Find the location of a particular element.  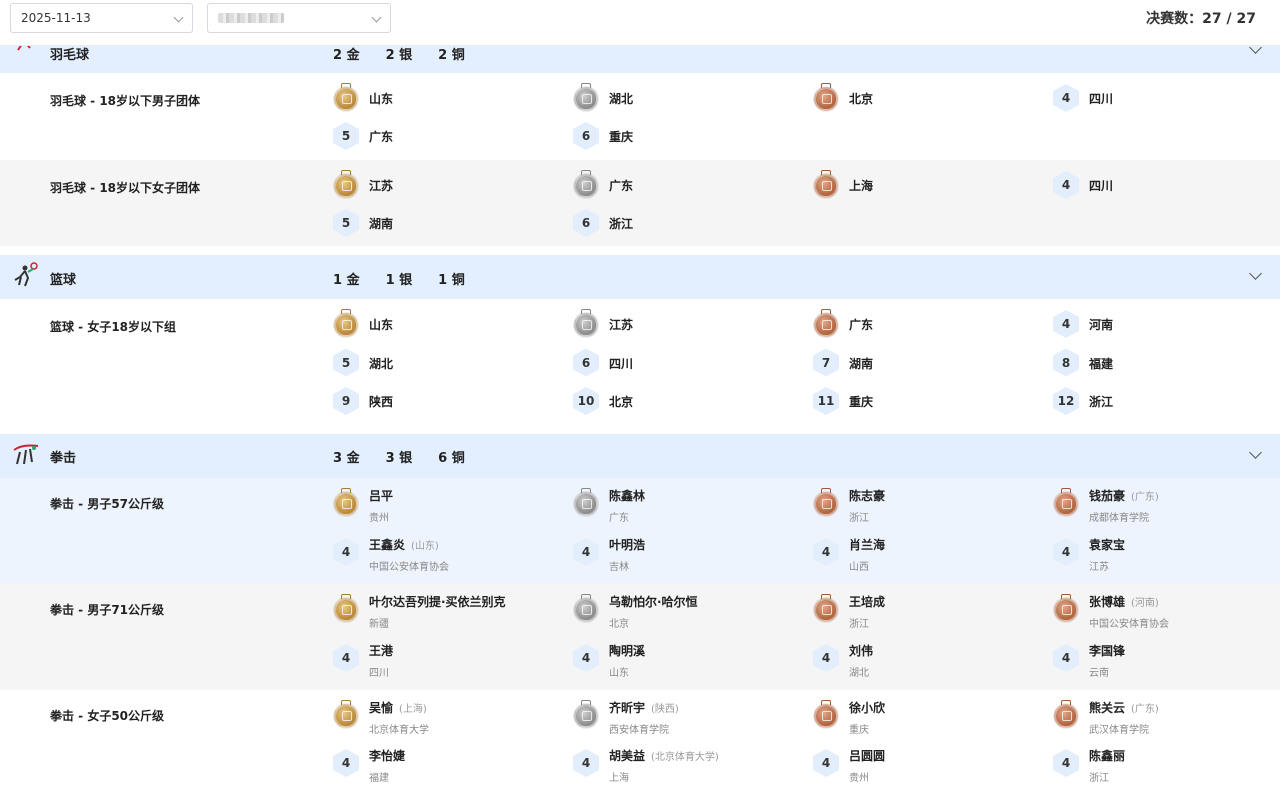

result-name-block: 张博雄 (河南) 中国公安体育协会 is located at coordinates (1129, 610).